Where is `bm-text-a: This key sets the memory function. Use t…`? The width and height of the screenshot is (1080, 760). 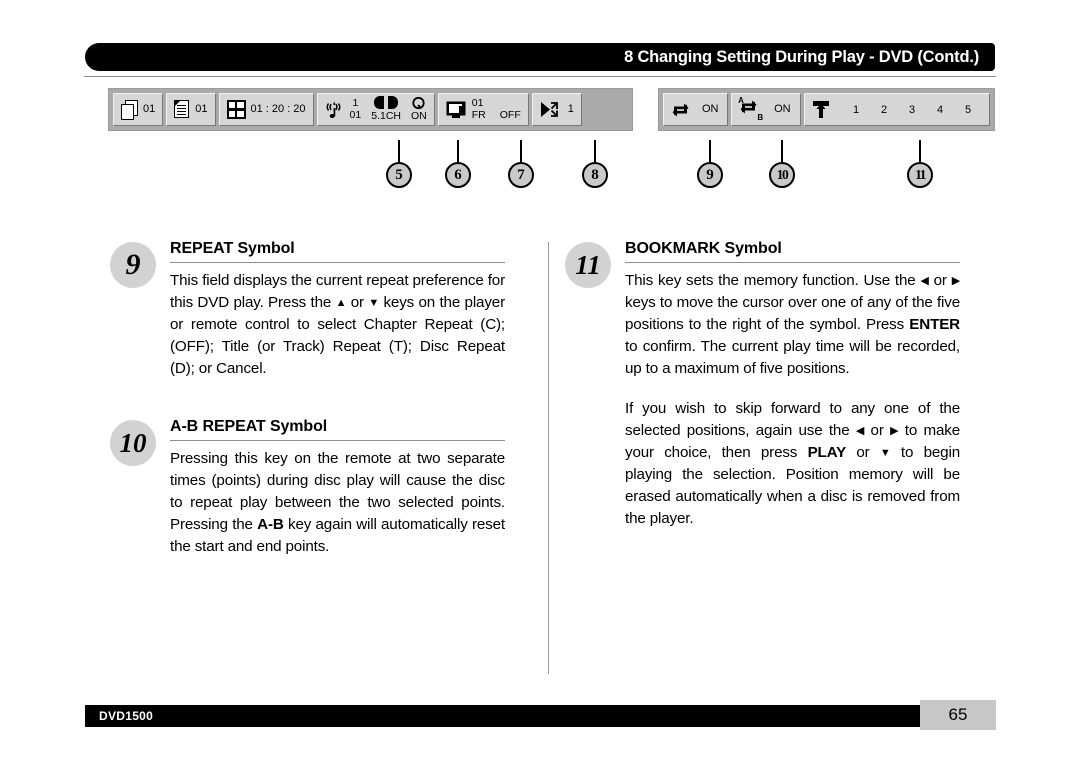
bm-text-a: This key sets the memory function. Use t… is located at coordinates (773, 280).